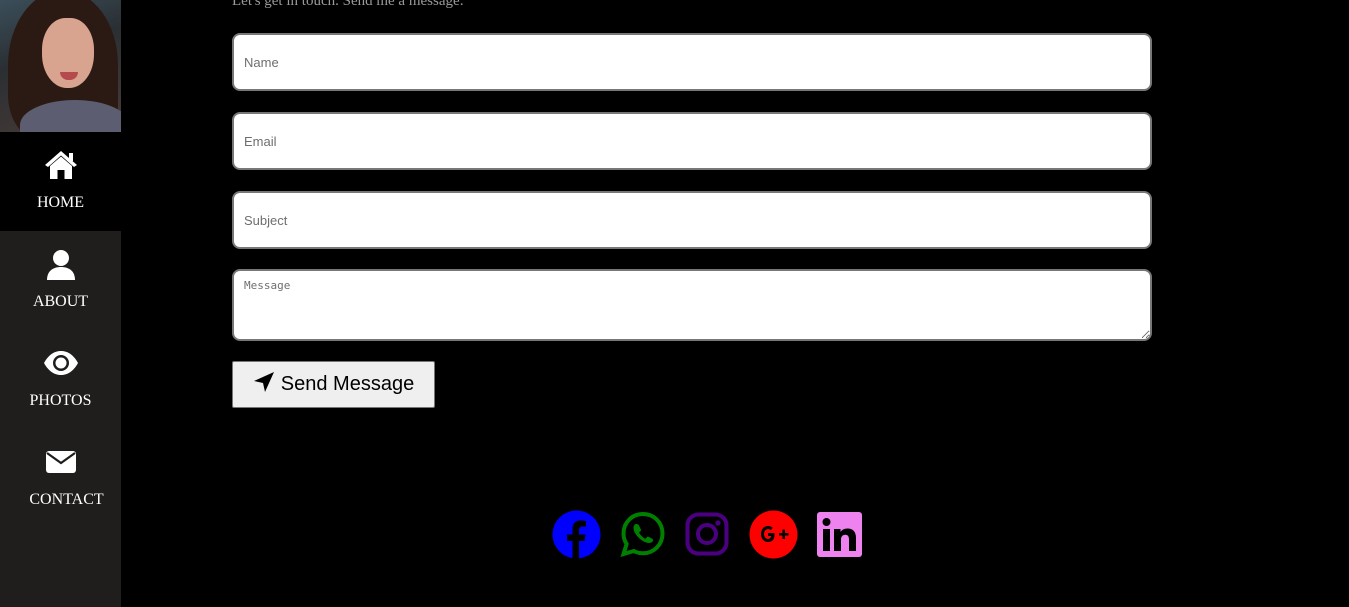 Image resolution: width=1349 pixels, height=607 pixels. What do you see at coordinates (692, 62) in the screenshot?
I see `name-field` at bounding box center [692, 62].